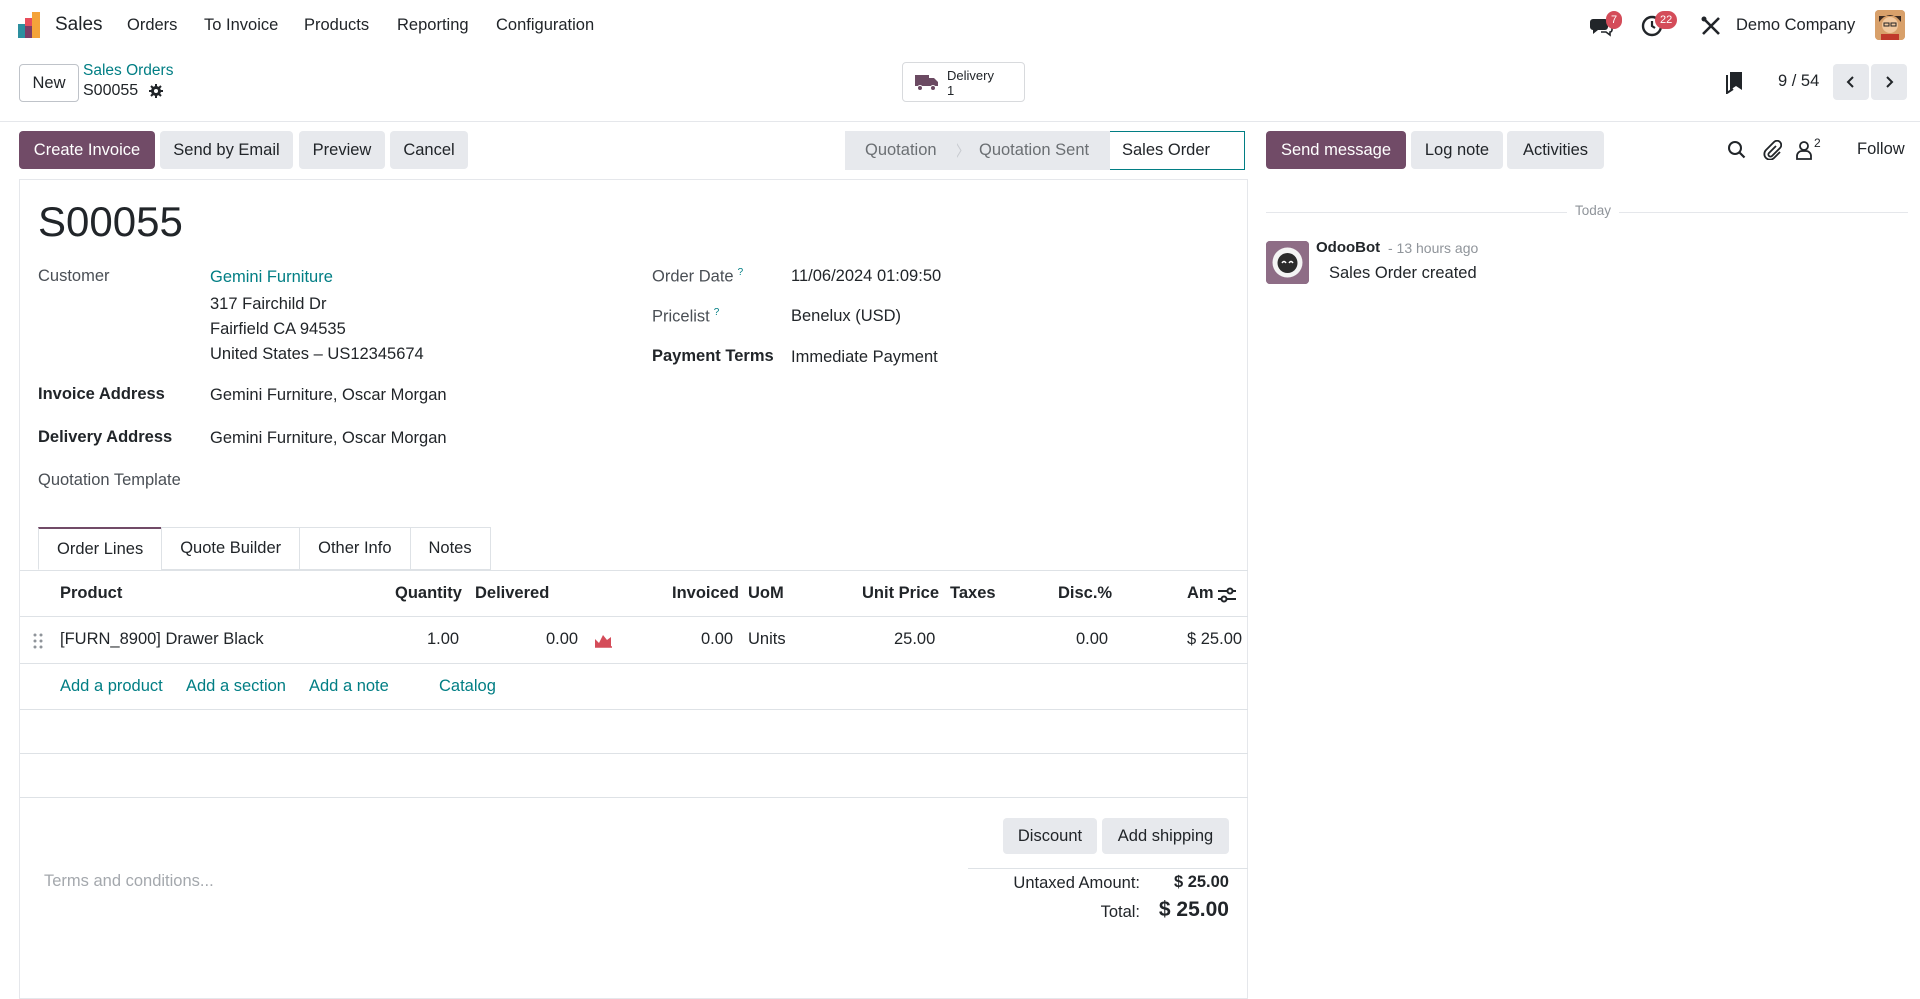  Describe the element at coordinates (1890, 25) in the screenshot. I see `user-avatar` at that location.